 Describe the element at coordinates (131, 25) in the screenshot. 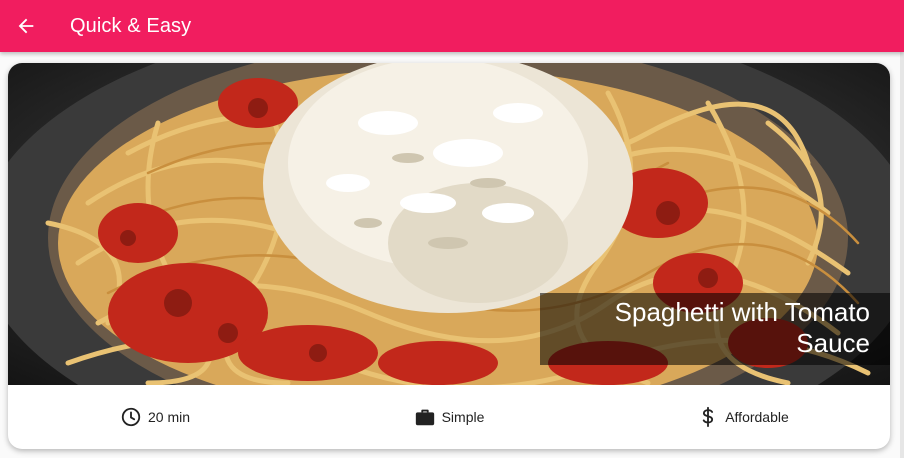

I see `page-title: Quick & Easy` at that location.